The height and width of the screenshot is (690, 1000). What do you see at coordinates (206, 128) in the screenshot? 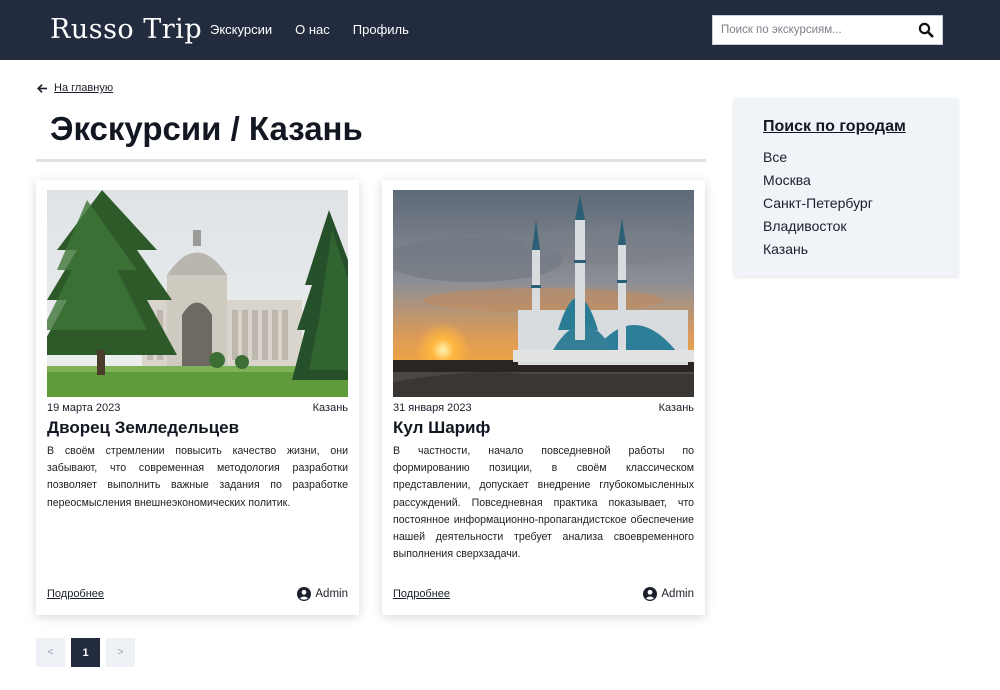
I see `page-title: Экскурсии / Казань` at bounding box center [206, 128].